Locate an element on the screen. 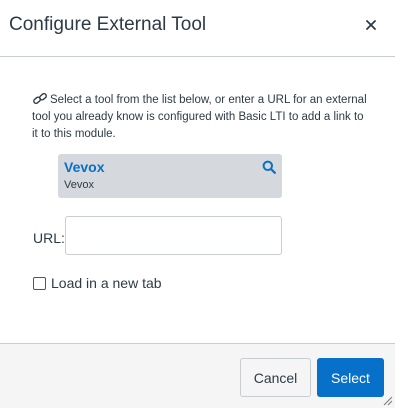 Image resolution: width=395 pixels, height=408 pixels. dialog-header: Configure External Tool is located at coordinates (197, 28).